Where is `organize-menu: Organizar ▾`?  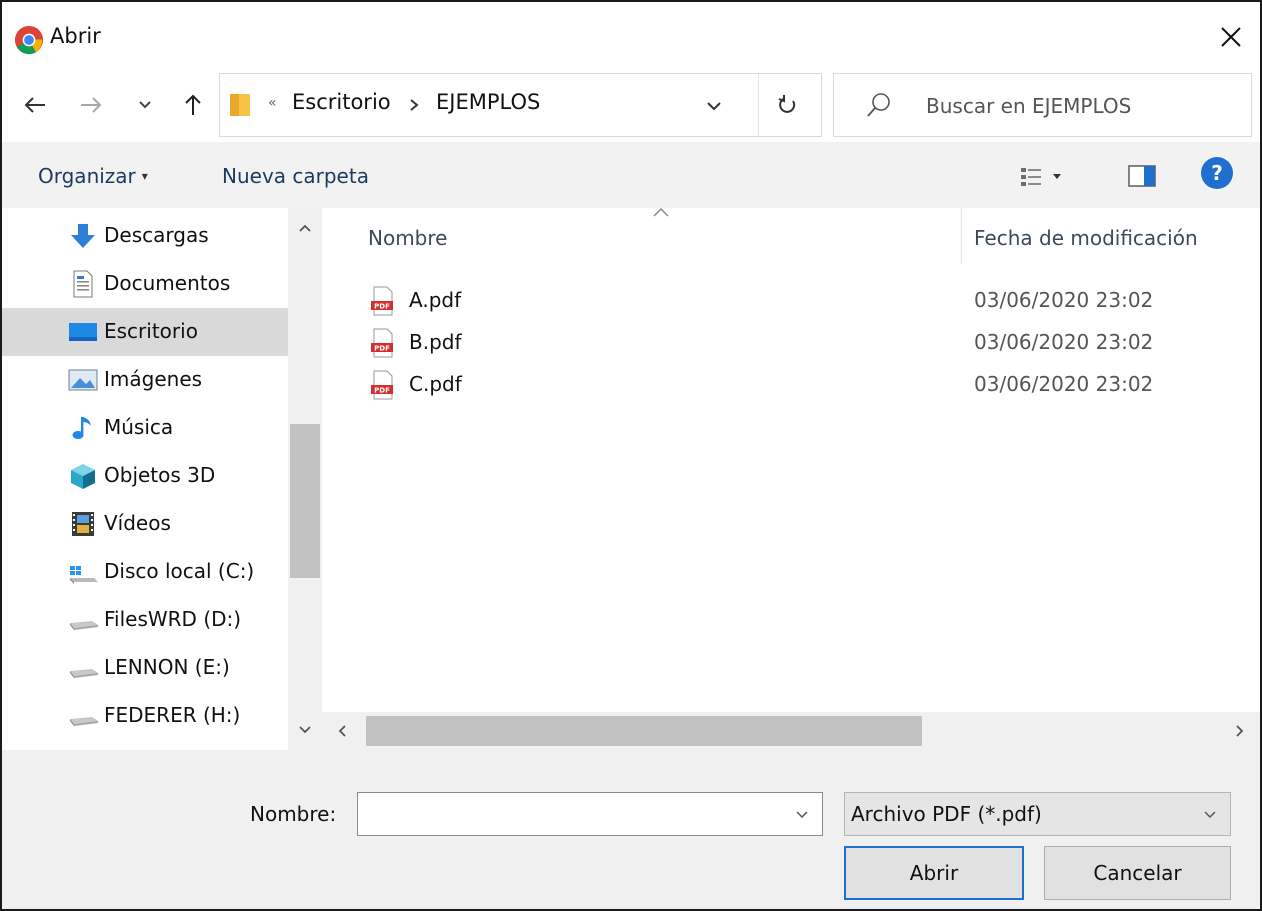
organize-menu: Organizar ▾ is located at coordinates (93, 176).